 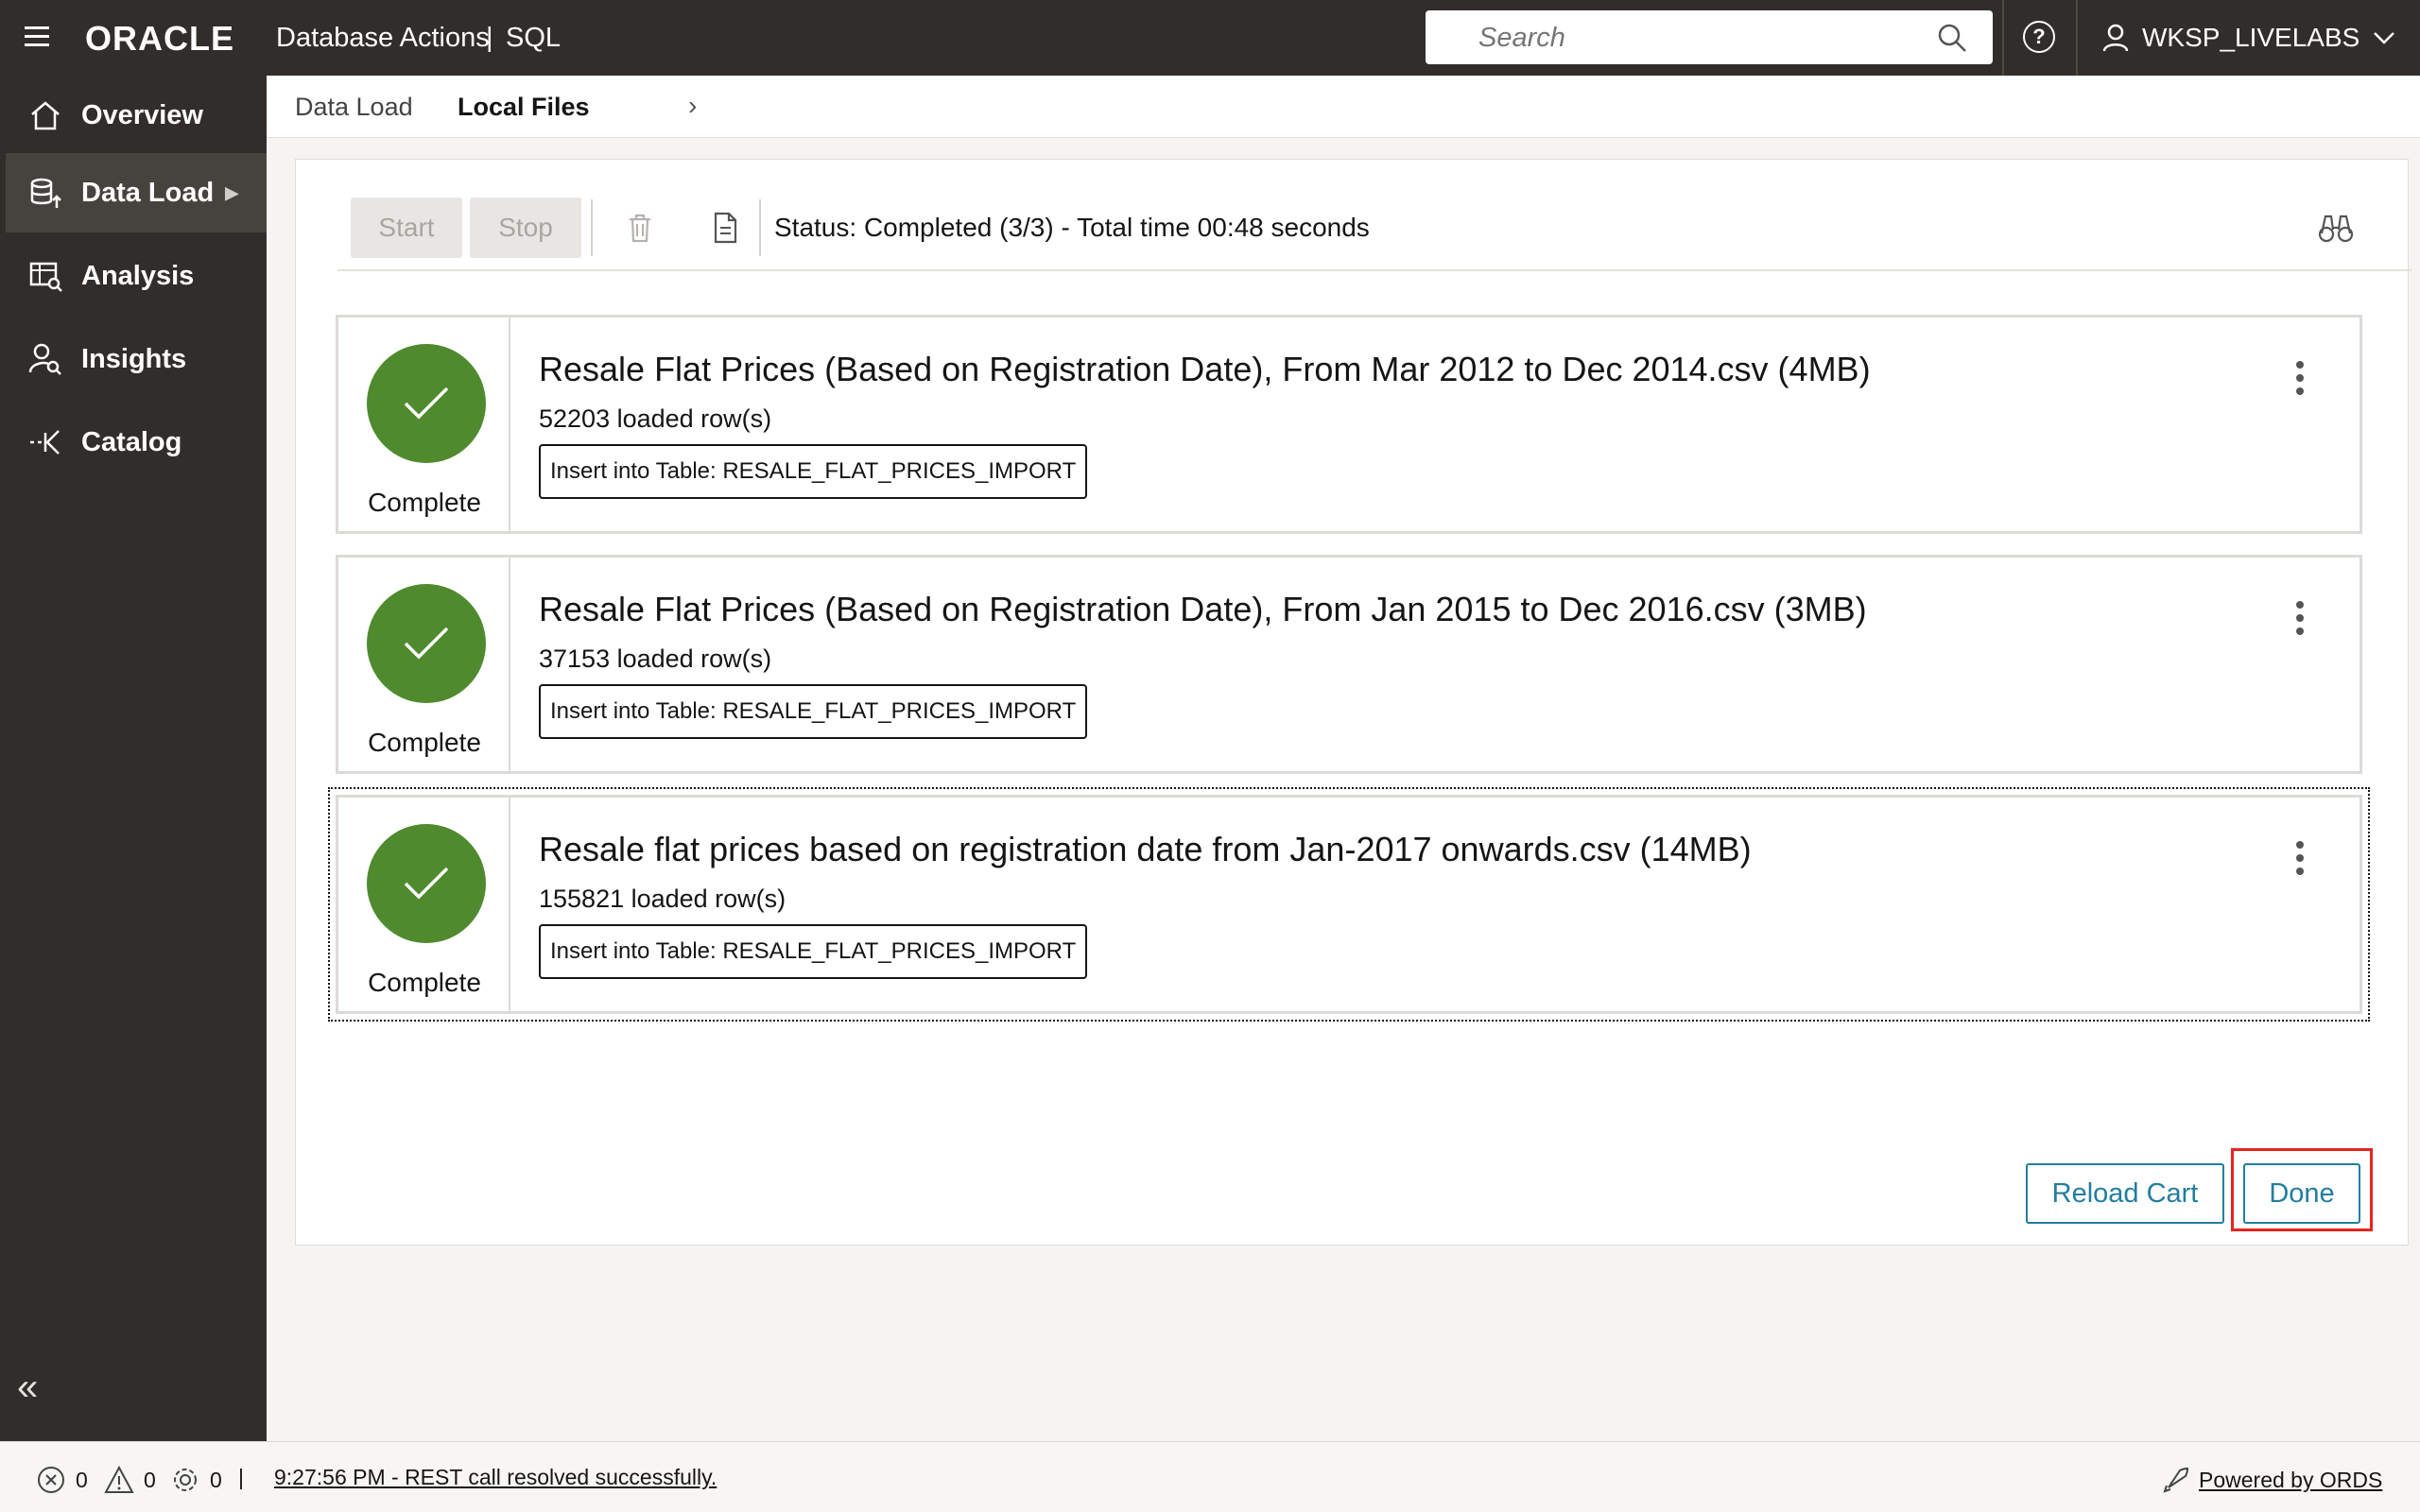 What do you see at coordinates (655, 658) in the screenshot?
I see `job-row-count: 37153 loaded row(s)` at bounding box center [655, 658].